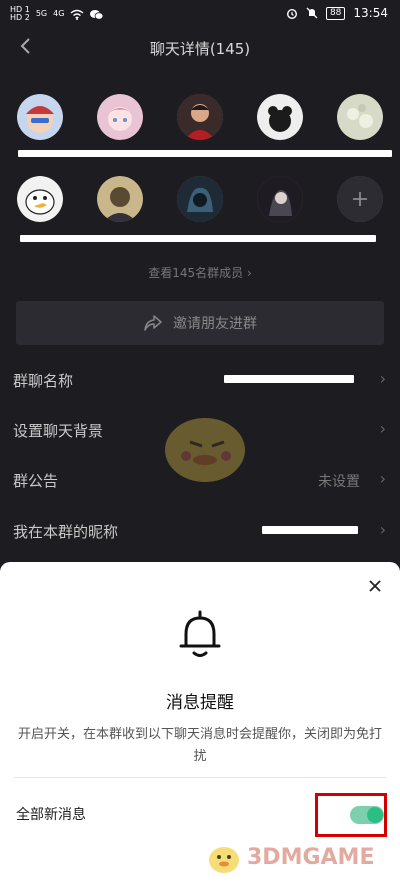  I want to click on divider, so click(200, 777).